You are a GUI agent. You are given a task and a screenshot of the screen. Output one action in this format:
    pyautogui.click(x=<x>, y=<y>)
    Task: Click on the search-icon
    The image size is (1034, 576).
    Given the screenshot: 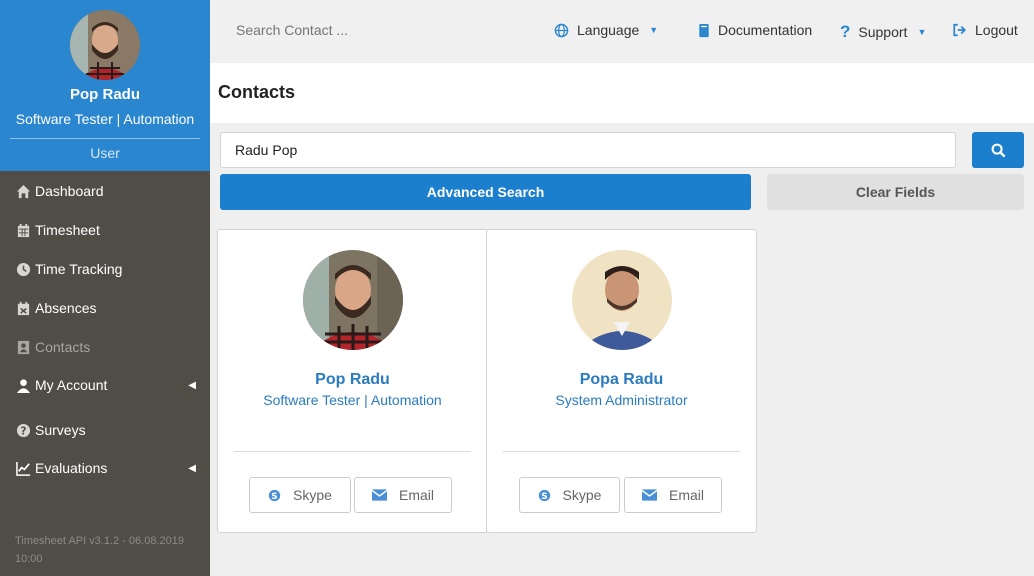 What is the action you would take?
    pyautogui.click(x=998, y=150)
    